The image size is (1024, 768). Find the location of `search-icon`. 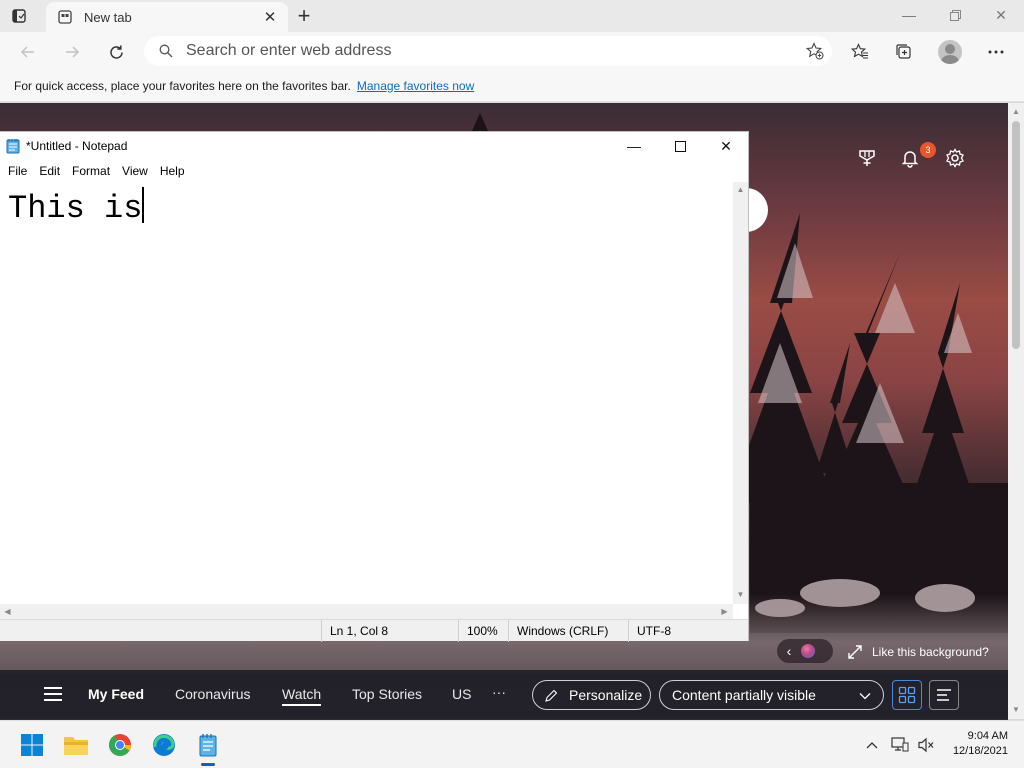

search-icon is located at coordinates (166, 51).